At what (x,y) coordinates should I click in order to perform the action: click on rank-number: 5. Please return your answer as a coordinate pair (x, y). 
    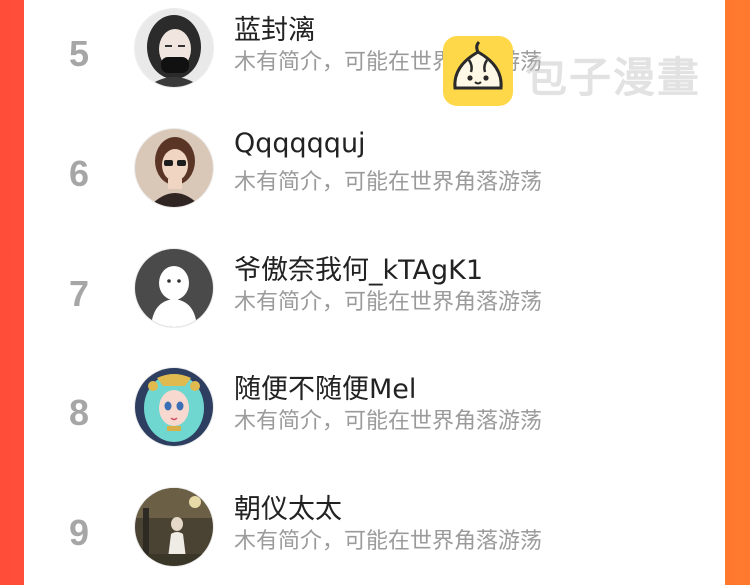
    Looking at the image, I should click on (79, 53).